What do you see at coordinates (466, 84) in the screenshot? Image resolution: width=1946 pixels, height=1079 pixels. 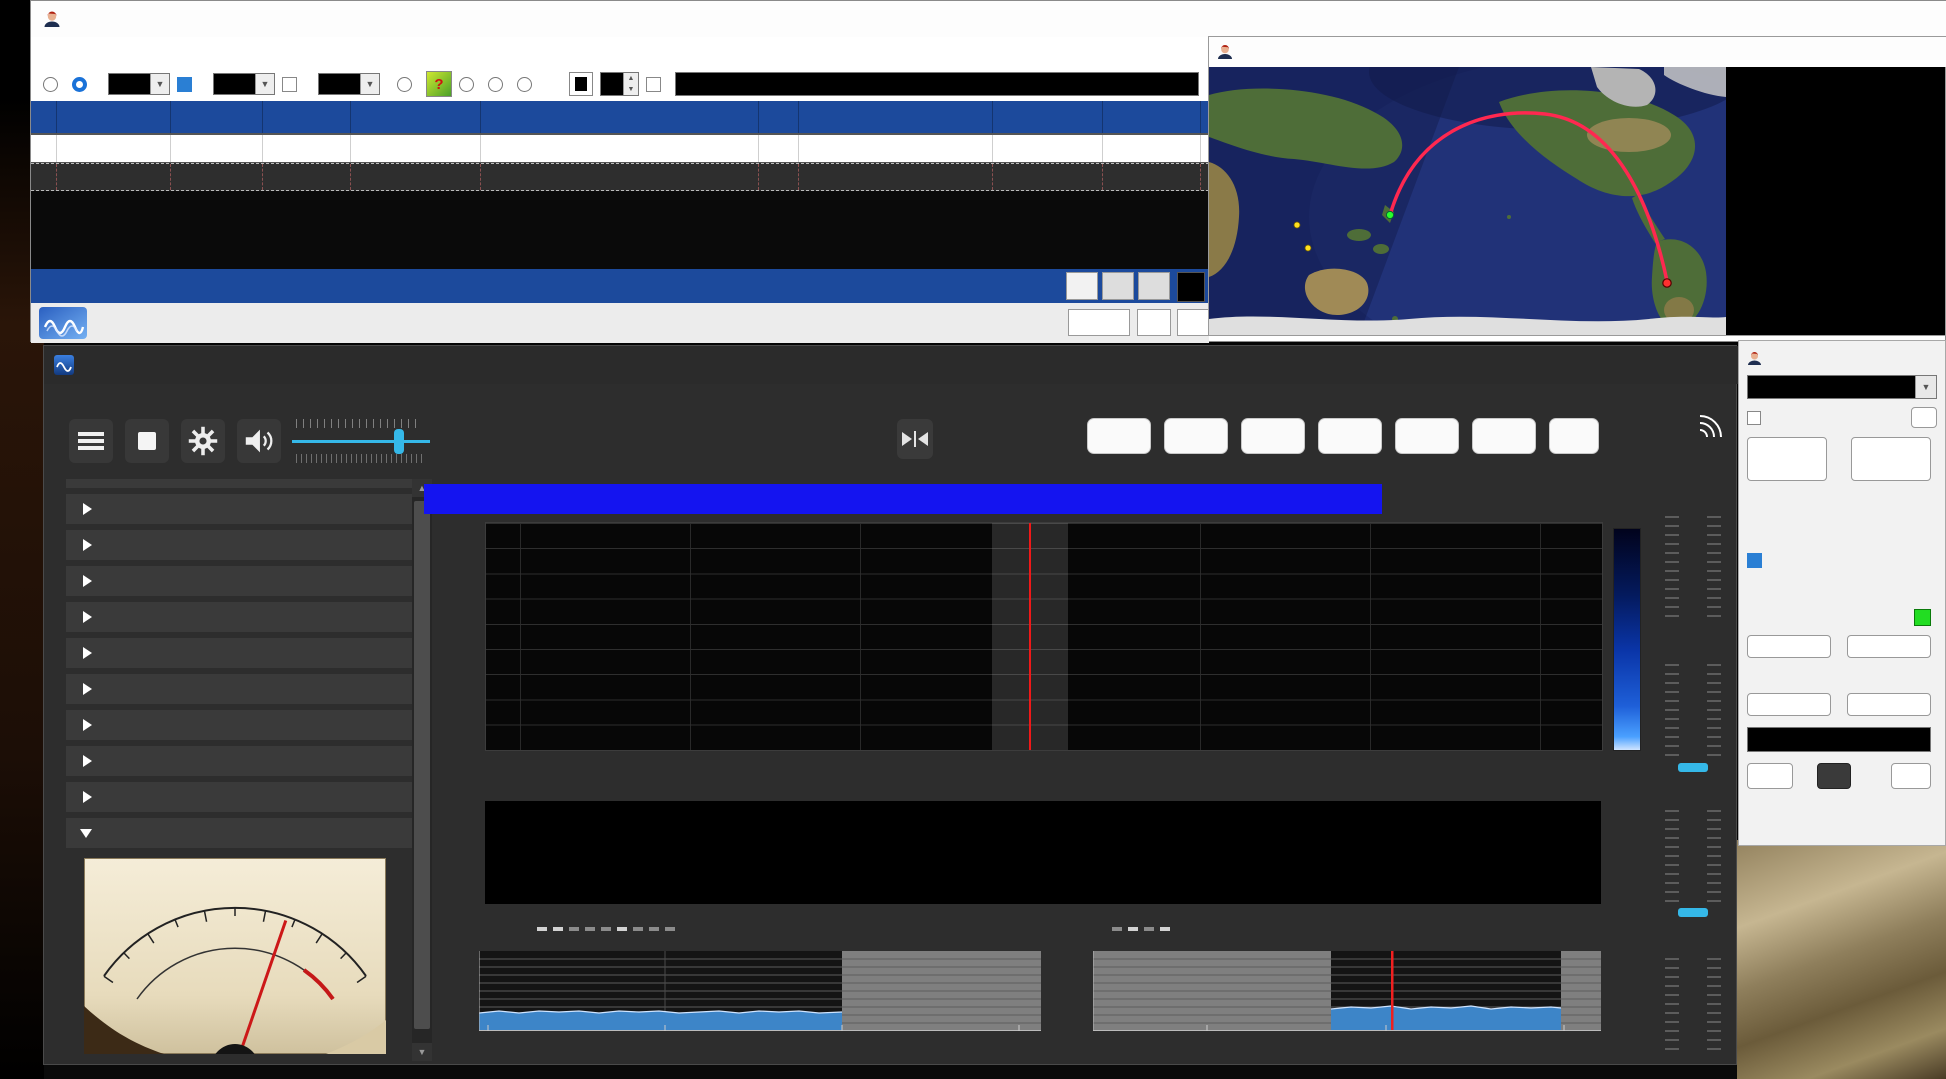 I see `radio-hash` at bounding box center [466, 84].